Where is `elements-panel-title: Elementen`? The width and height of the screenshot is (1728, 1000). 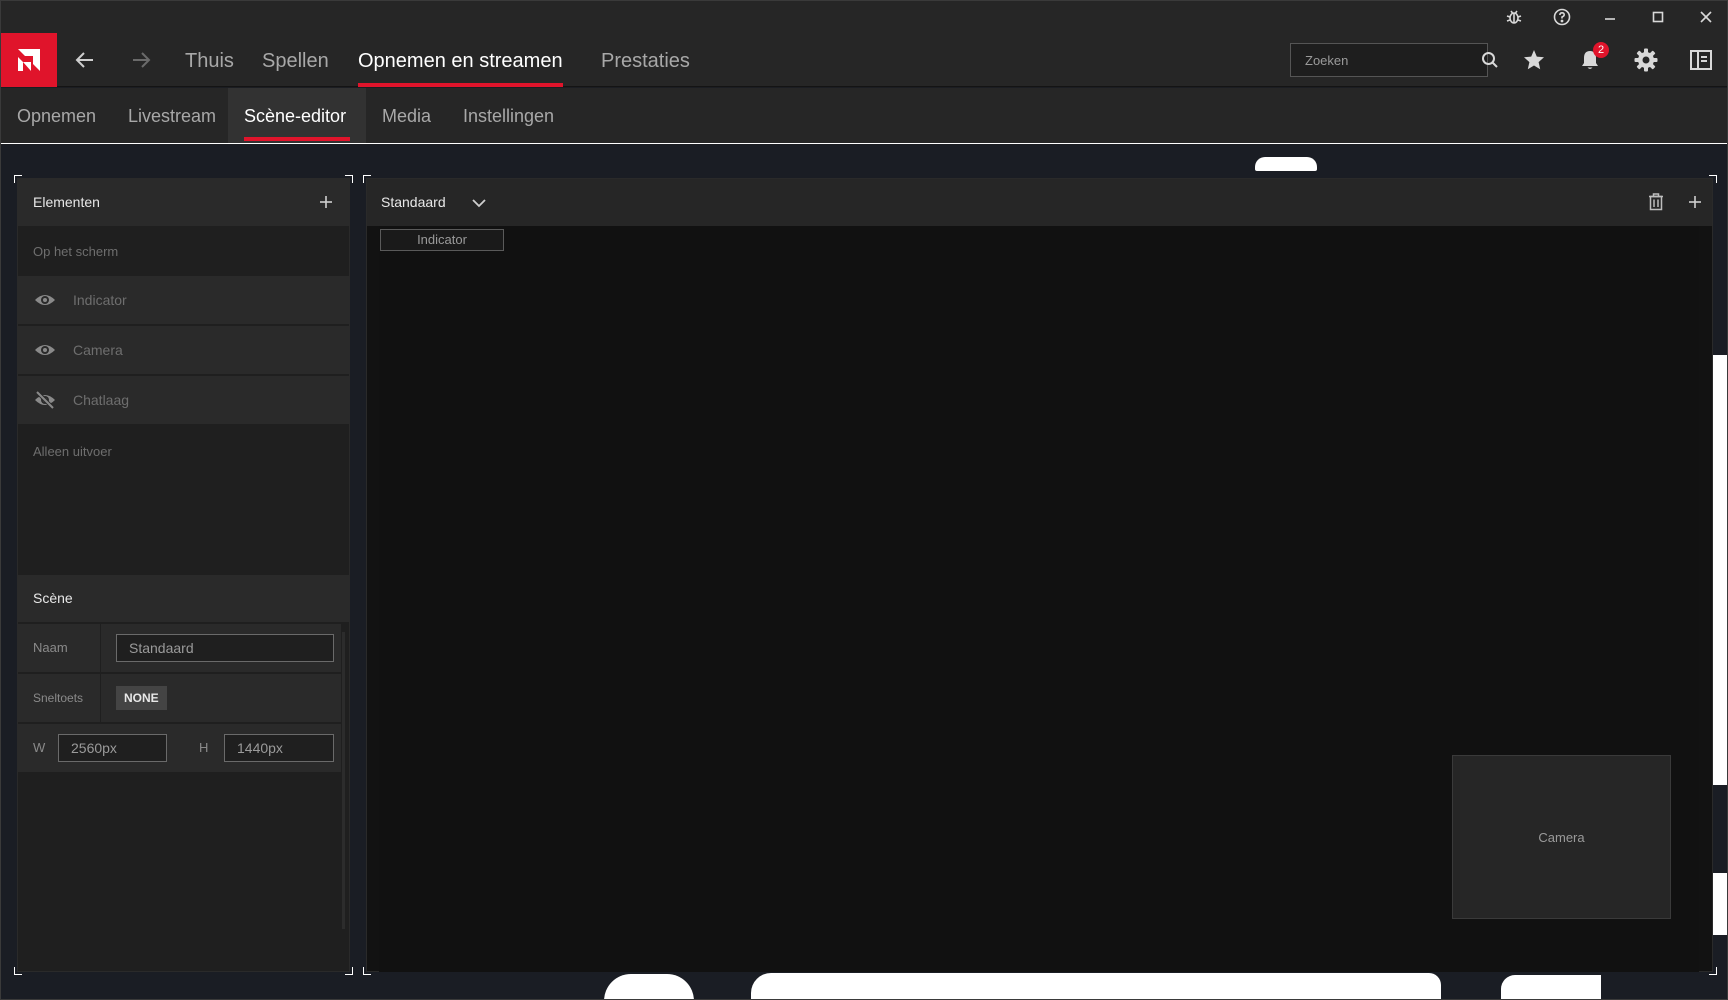 elements-panel-title: Elementen is located at coordinates (66, 202).